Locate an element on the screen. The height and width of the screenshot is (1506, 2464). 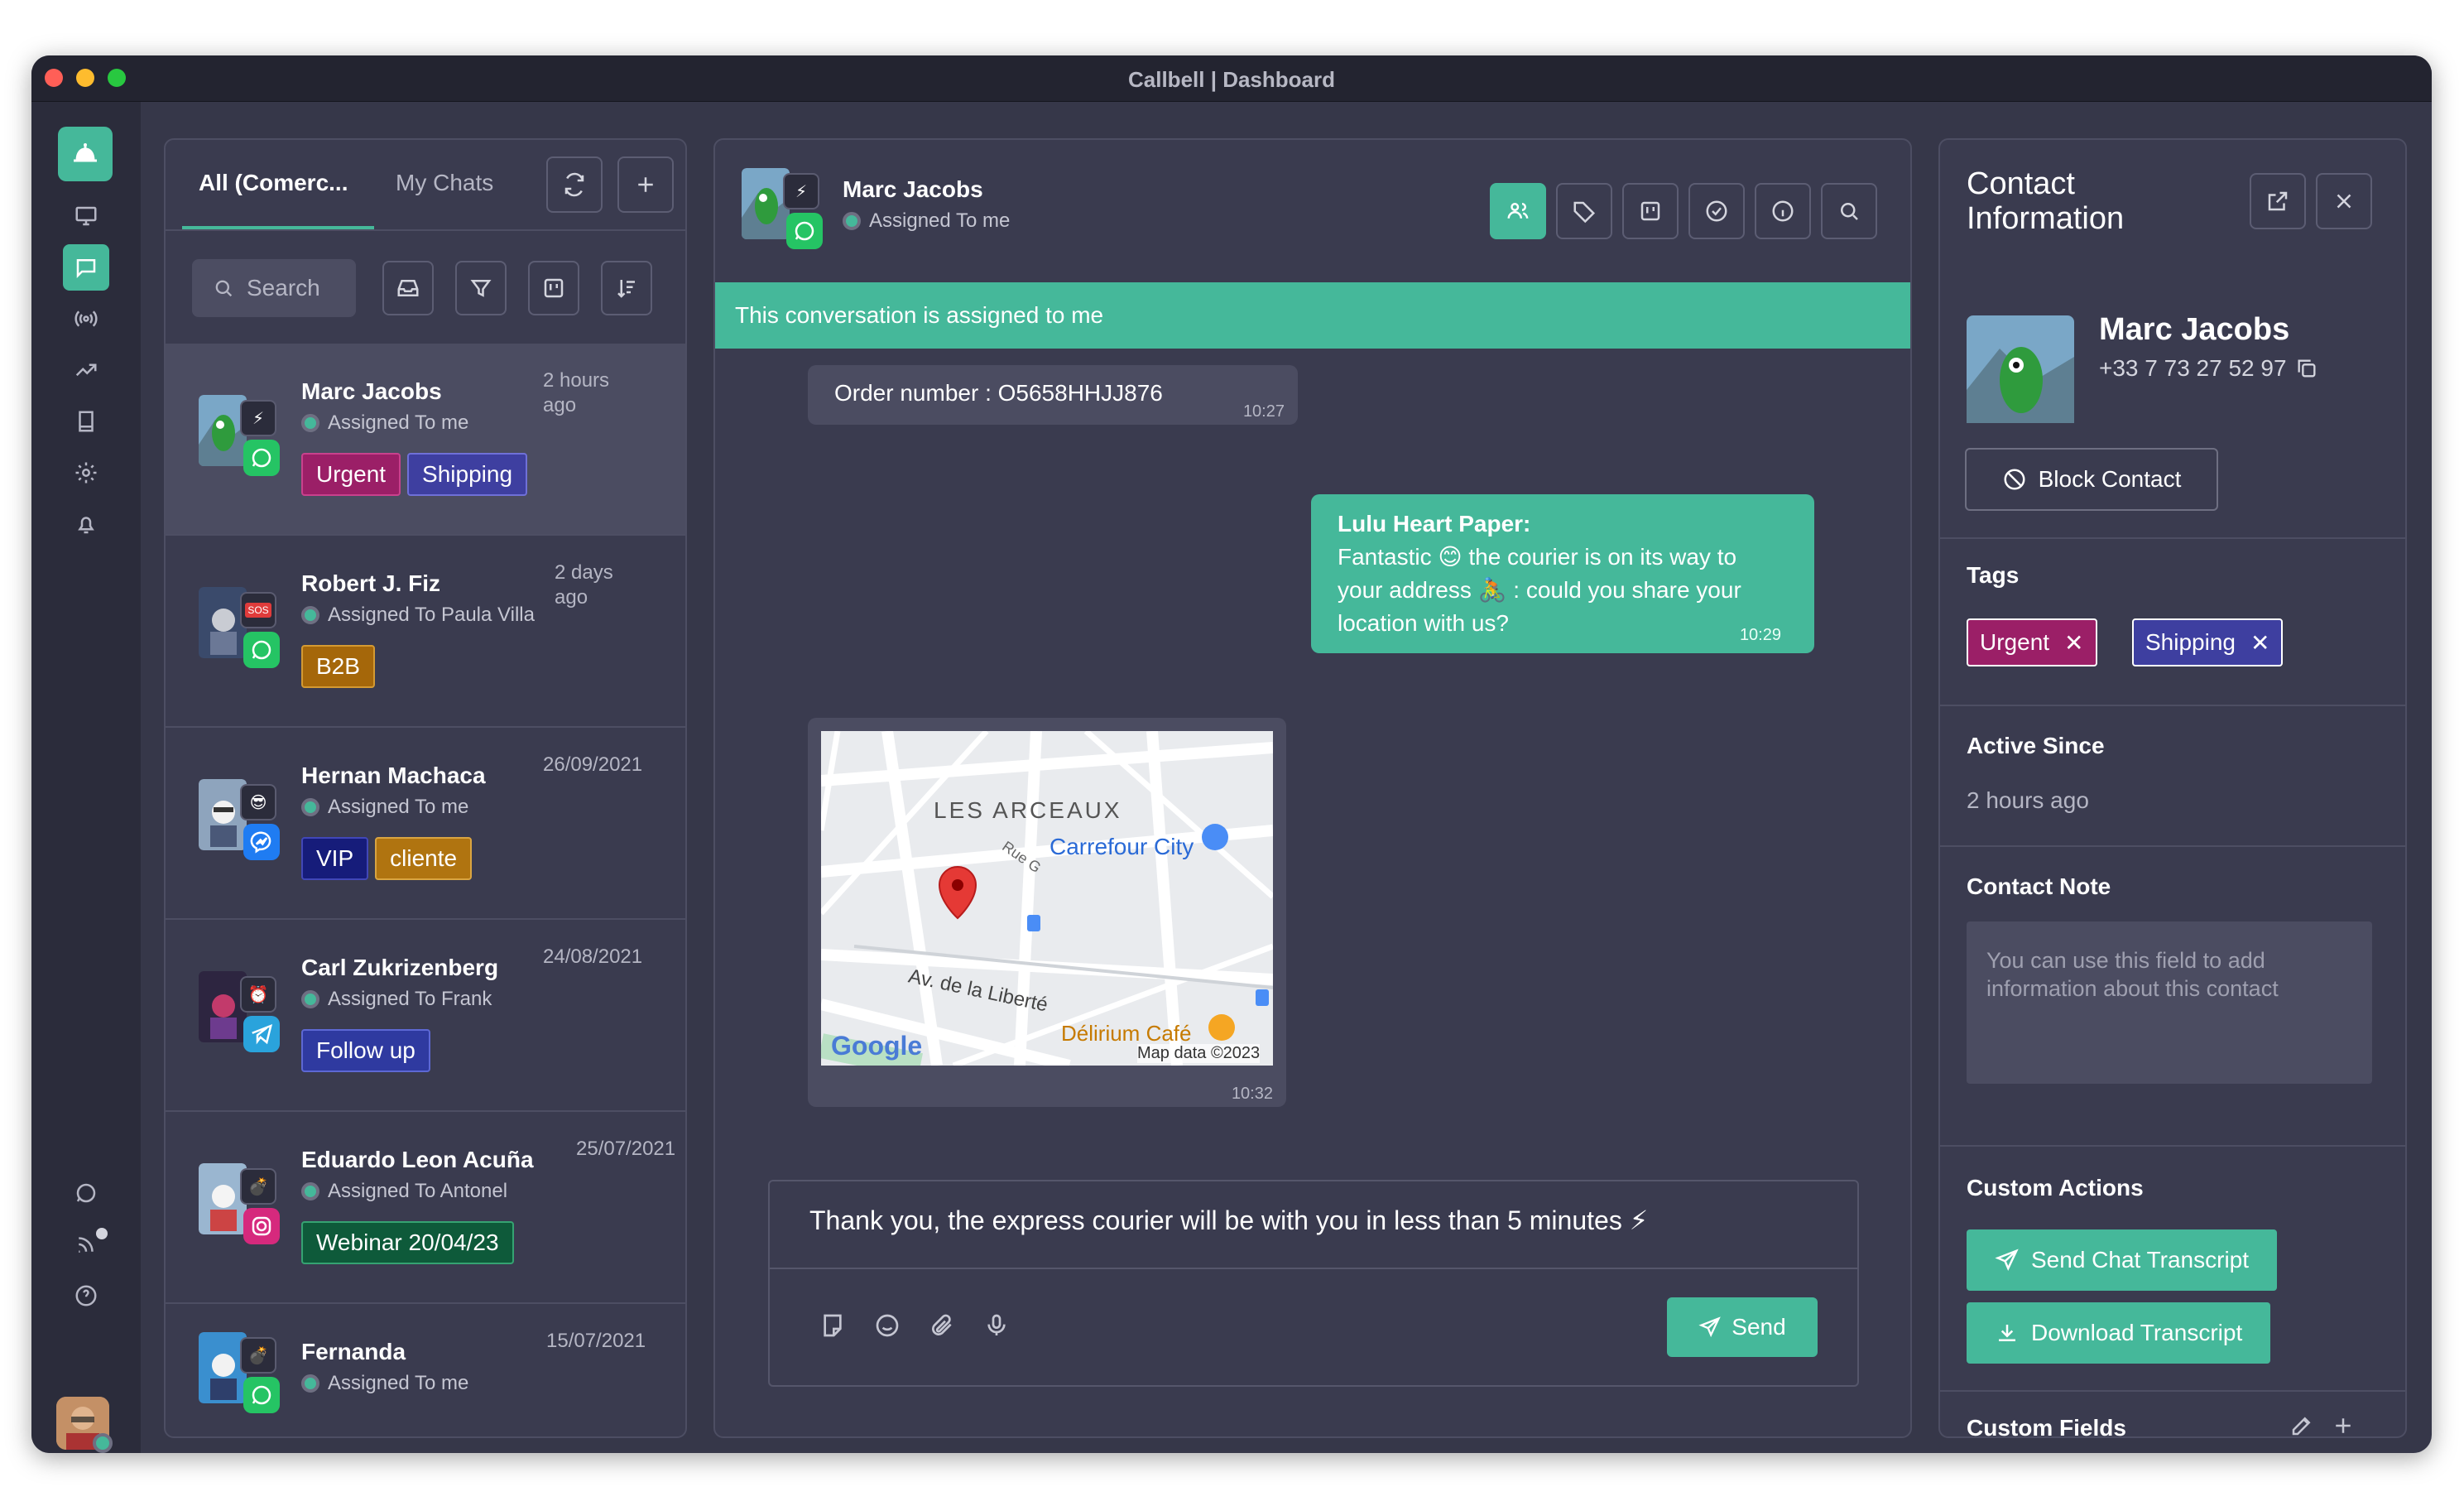
chat-icon is located at coordinates (86, 267).